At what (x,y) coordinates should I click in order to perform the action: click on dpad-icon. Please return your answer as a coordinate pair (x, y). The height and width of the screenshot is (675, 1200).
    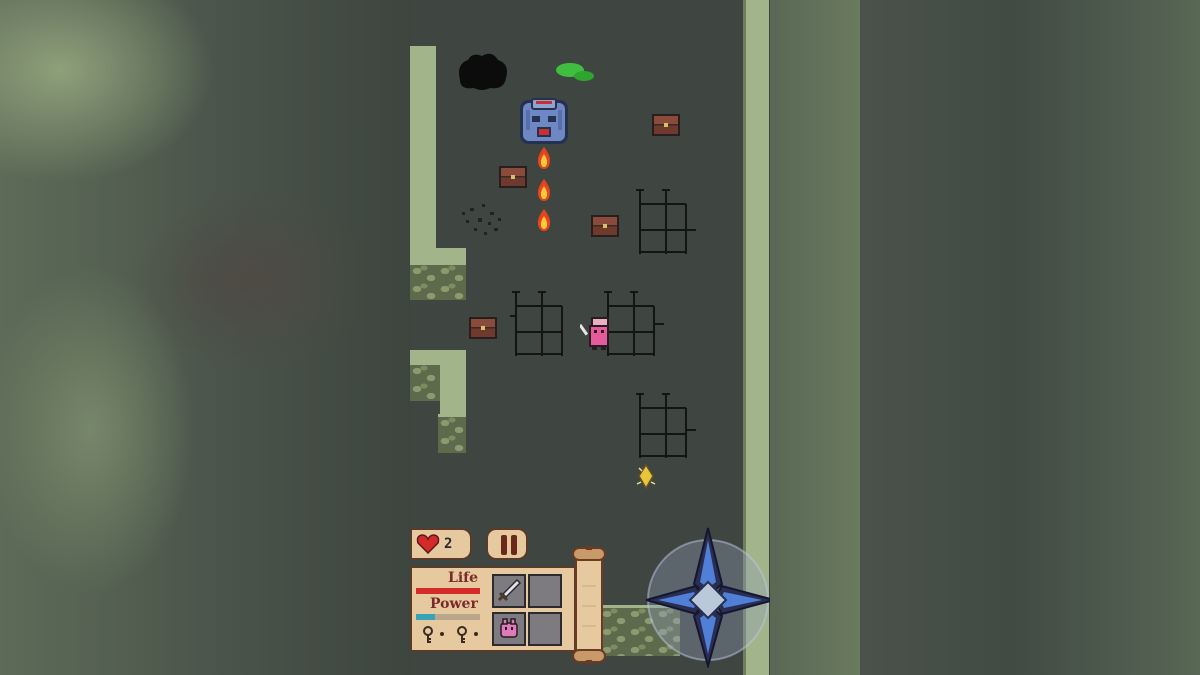
    Looking at the image, I should click on (706, 598).